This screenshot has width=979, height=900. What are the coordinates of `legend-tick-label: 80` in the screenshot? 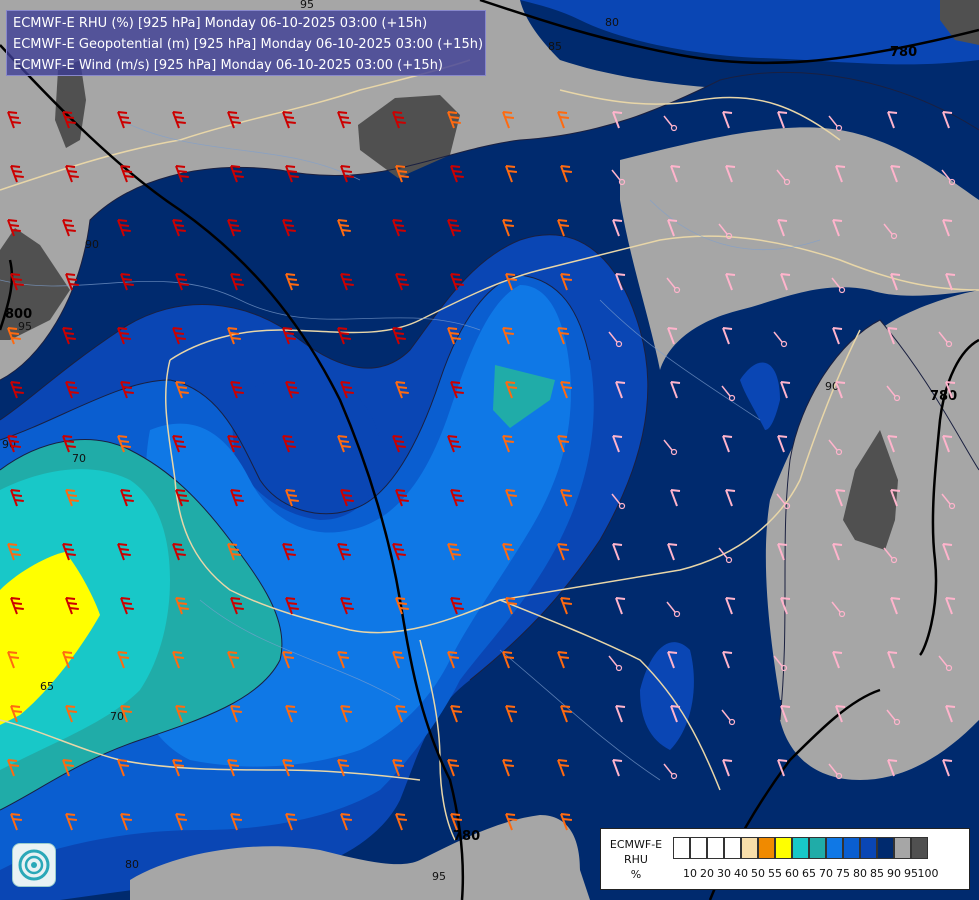 It's located at (860, 873).